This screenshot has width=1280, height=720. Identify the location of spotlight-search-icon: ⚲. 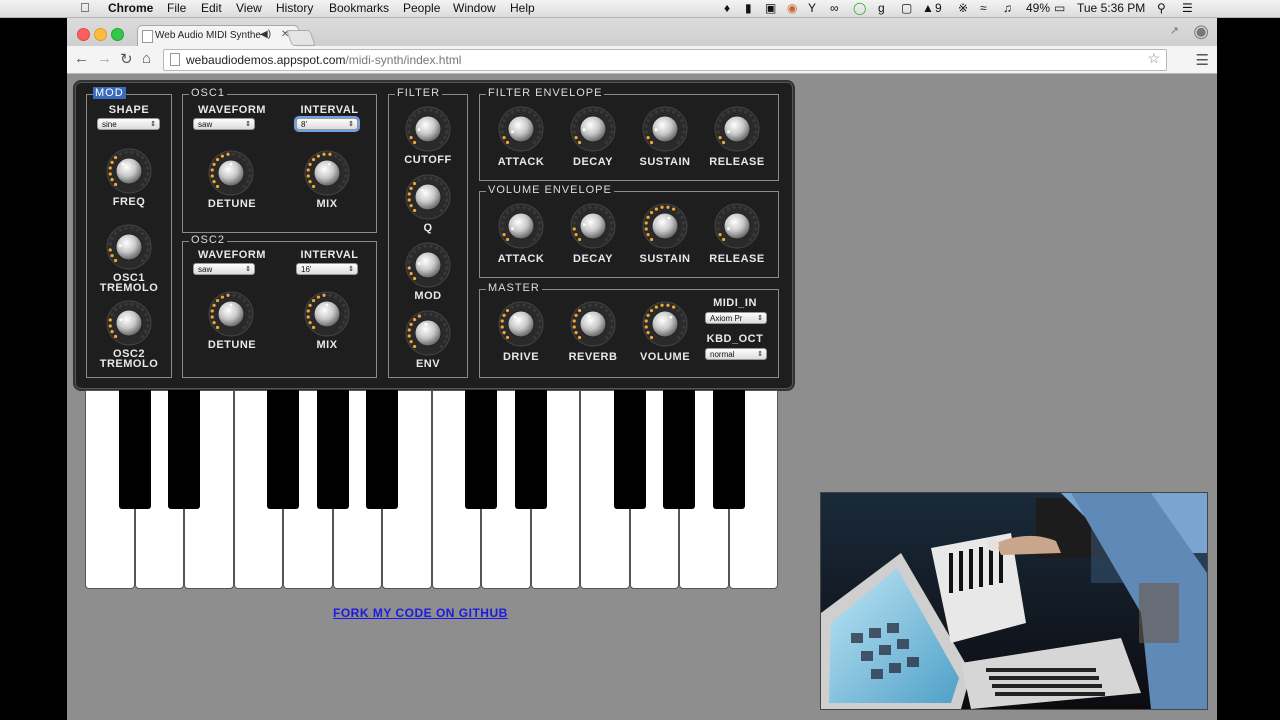
(1161, 8).